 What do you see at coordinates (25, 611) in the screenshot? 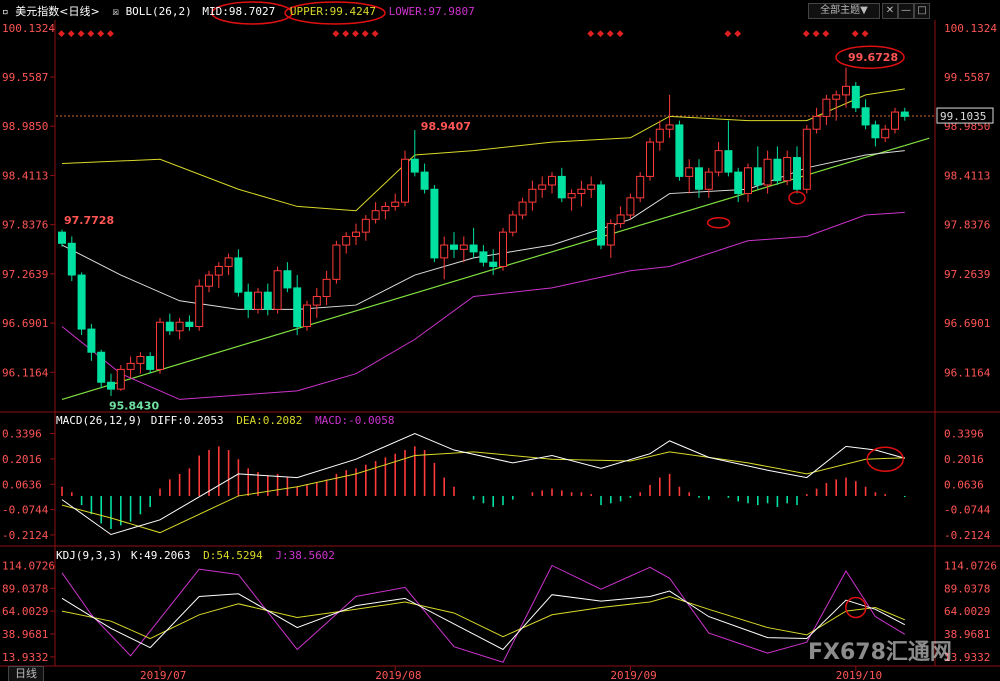
I see `kdj-tick-label-left: 64.0029` at bounding box center [25, 611].